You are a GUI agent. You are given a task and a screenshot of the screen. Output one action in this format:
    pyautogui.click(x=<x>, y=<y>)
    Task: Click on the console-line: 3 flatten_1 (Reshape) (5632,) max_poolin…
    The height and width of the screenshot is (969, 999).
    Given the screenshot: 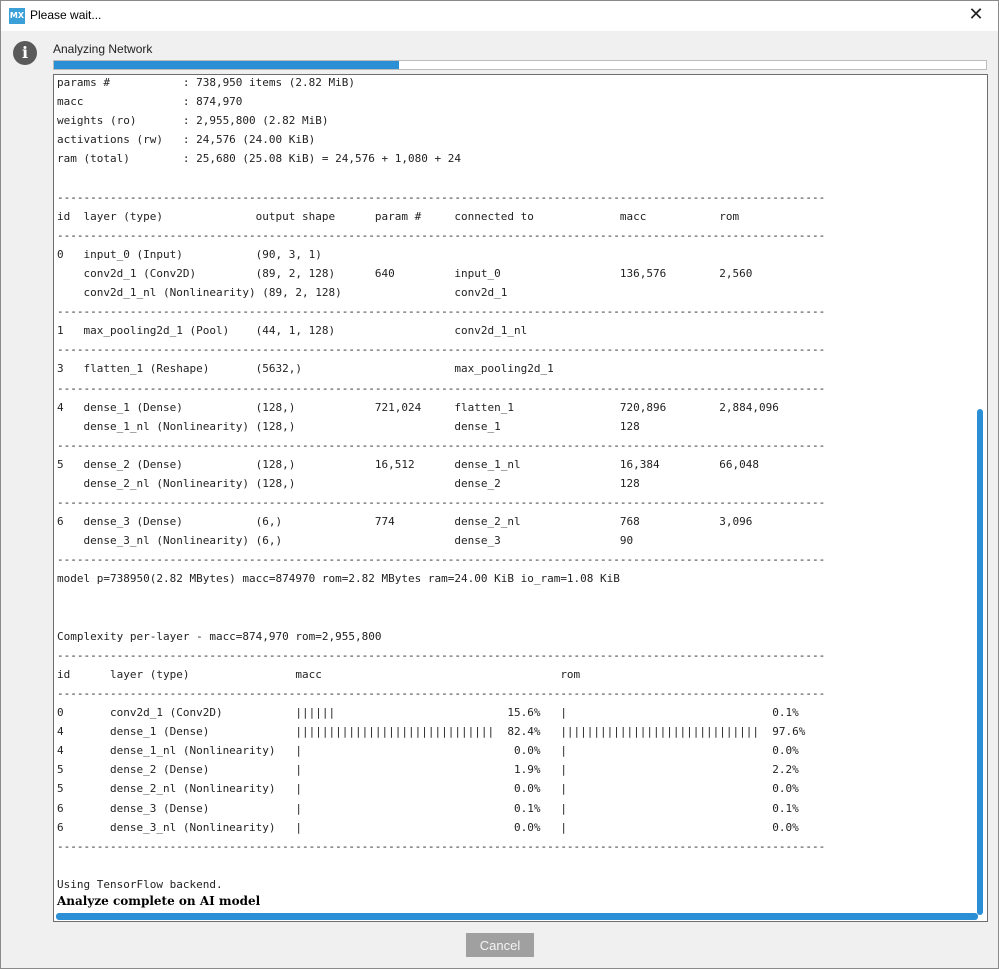 What is the action you would take?
    pyautogui.click(x=305, y=369)
    